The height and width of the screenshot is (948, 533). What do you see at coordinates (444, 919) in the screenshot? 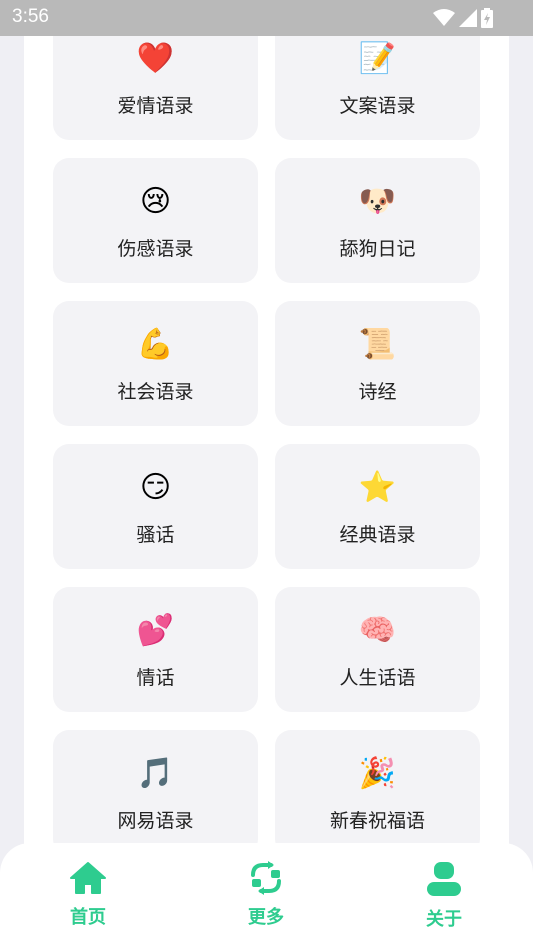
I see `nav-about-label: 关于` at bounding box center [444, 919].